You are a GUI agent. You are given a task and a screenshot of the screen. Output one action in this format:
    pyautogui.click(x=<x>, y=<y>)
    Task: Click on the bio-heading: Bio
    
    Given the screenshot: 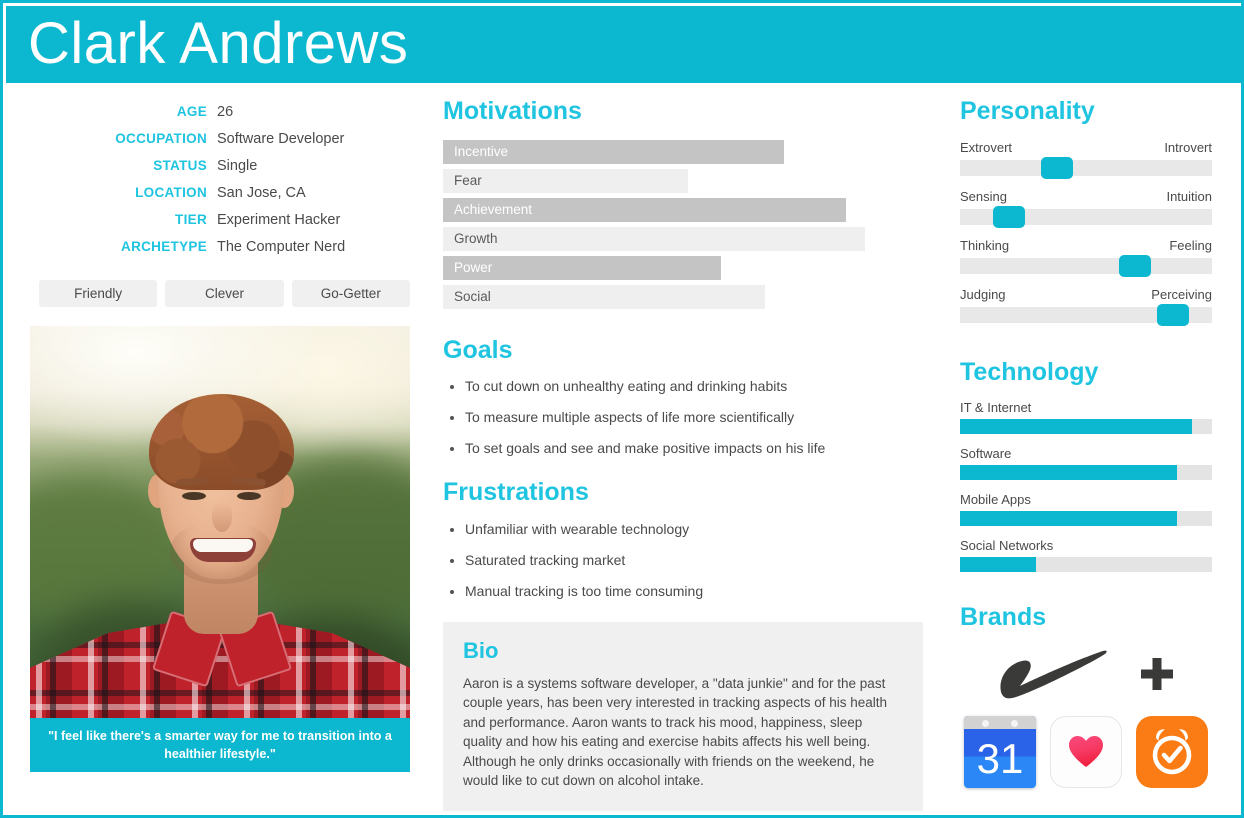 What is the action you would take?
    pyautogui.click(x=481, y=650)
    